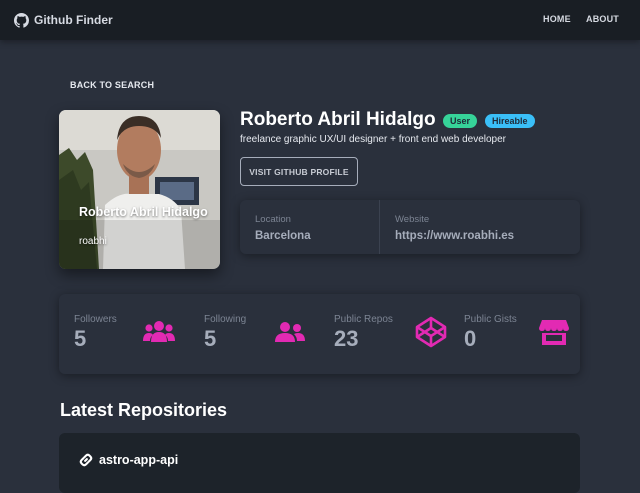  I want to click on back-to-search-button: BACK TO SEARCH, so click(112, 85).